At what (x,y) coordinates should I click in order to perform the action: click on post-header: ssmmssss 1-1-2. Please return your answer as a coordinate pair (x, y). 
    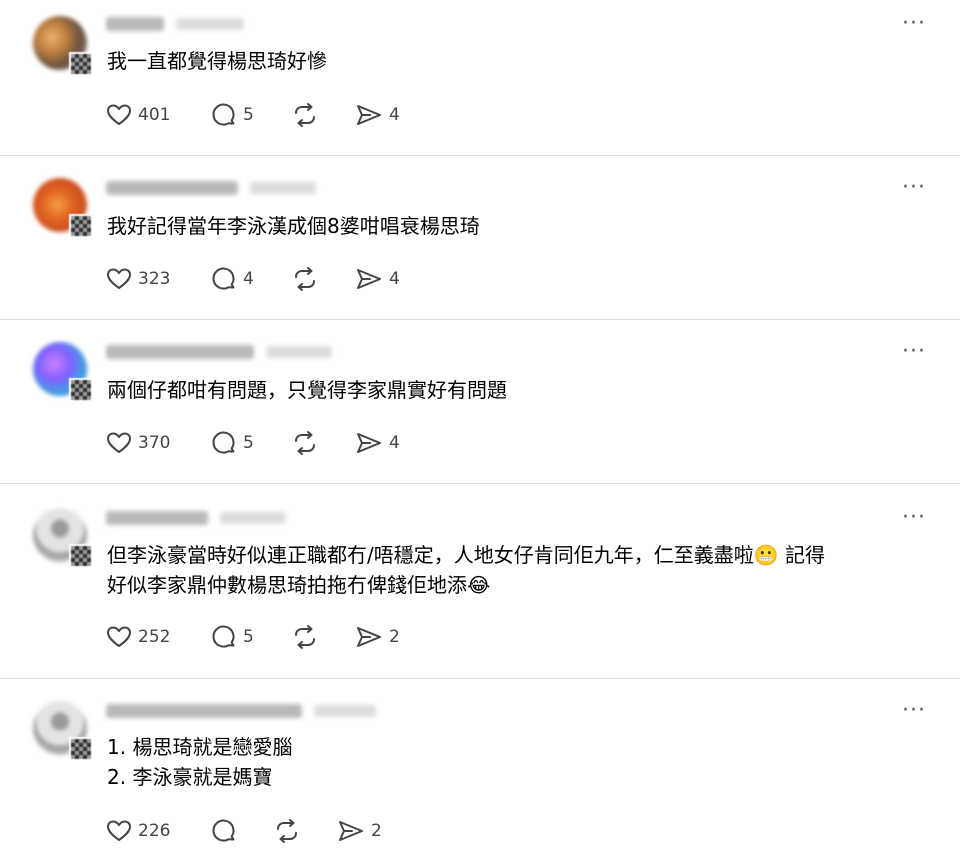
    Looking at the image, I should click on (196, 518).